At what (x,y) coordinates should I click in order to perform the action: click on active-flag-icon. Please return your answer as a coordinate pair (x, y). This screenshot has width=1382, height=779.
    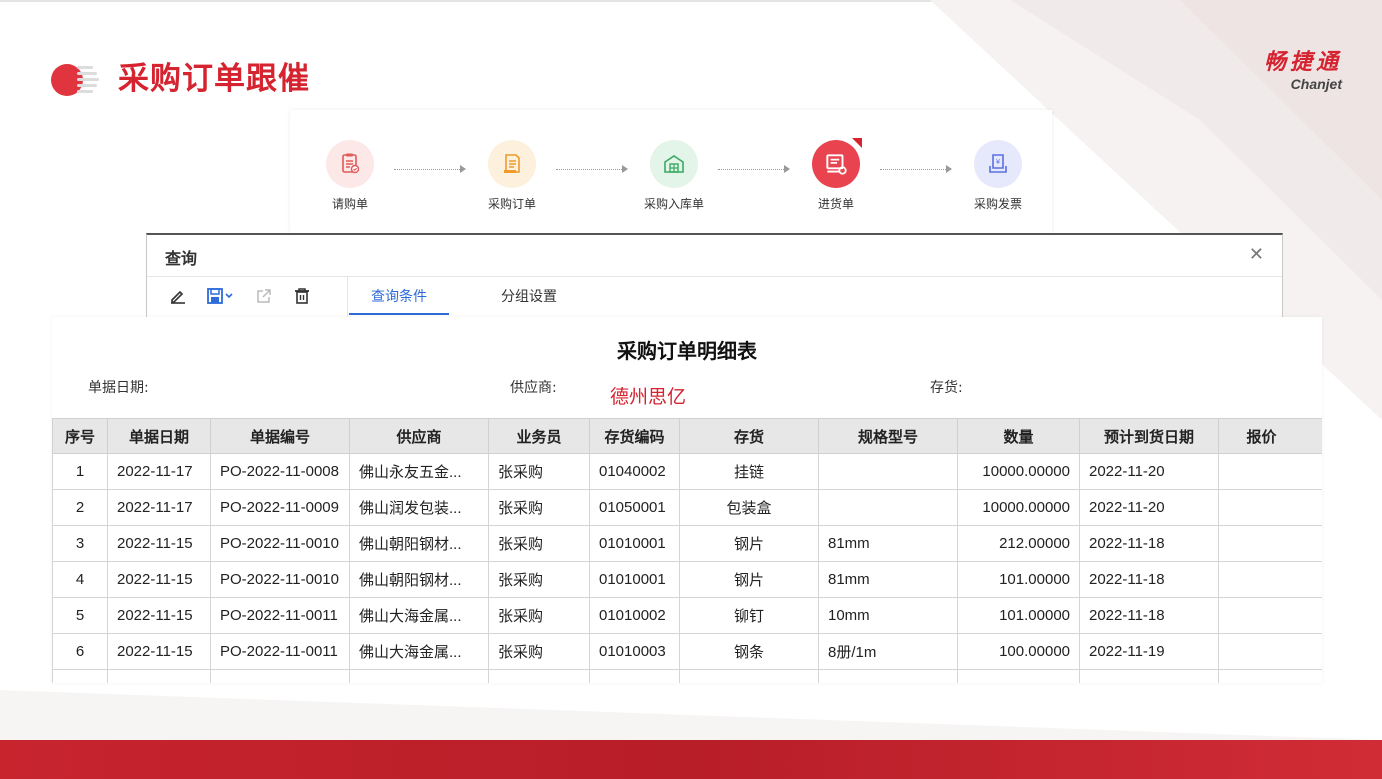
    Looking at the image, I should click on (857, 143).